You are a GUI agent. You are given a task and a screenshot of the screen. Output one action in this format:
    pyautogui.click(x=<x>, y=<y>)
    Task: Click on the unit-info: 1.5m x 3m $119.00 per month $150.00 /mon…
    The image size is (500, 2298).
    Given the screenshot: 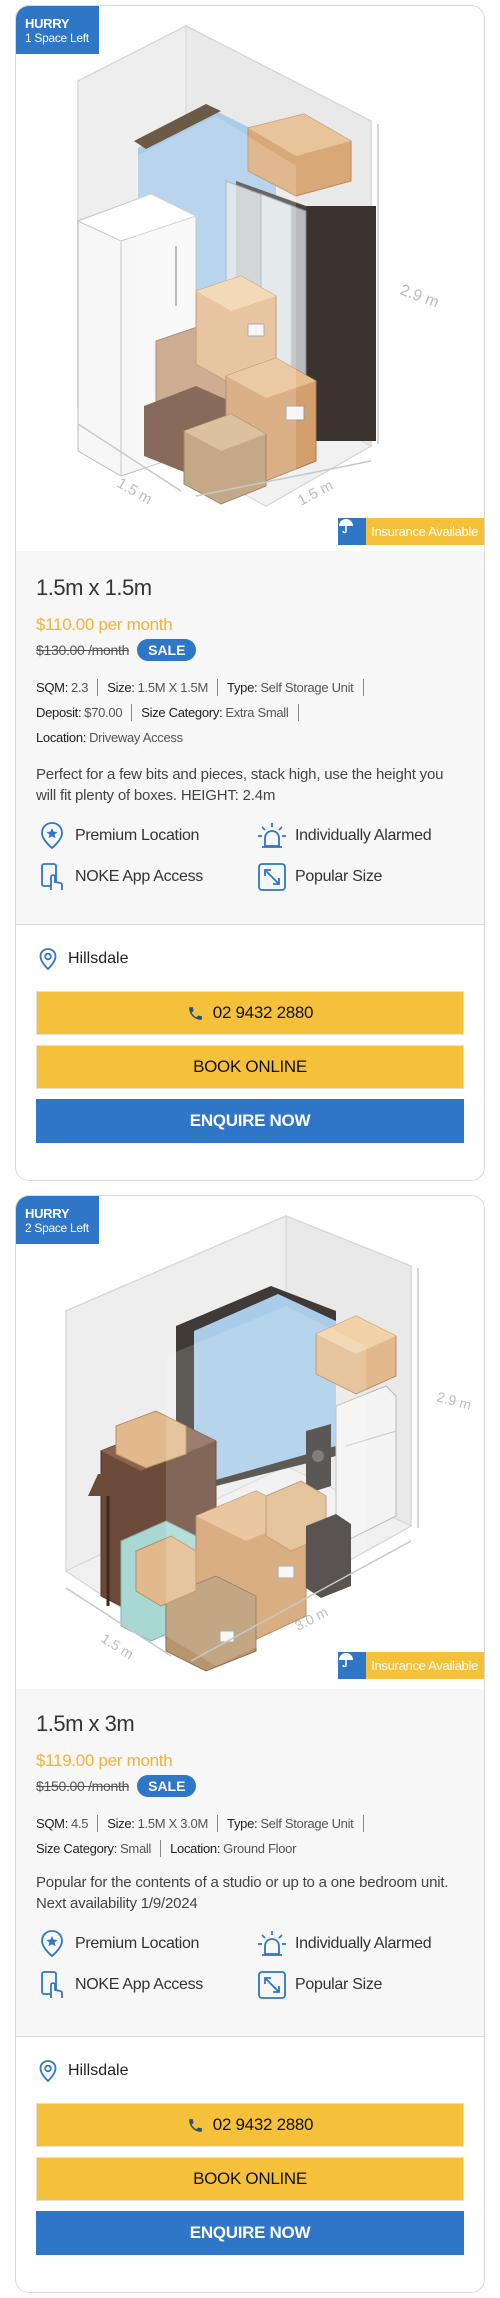 What is the action you would take?
    pyautogui.click(x=250, y=1862)
    